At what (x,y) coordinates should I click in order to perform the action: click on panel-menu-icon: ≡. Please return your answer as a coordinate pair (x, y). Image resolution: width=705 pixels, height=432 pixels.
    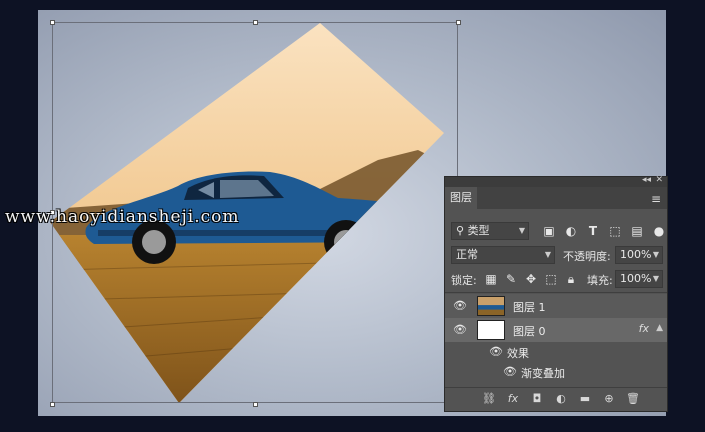
    Looking at the image, I should click on (656, 199).